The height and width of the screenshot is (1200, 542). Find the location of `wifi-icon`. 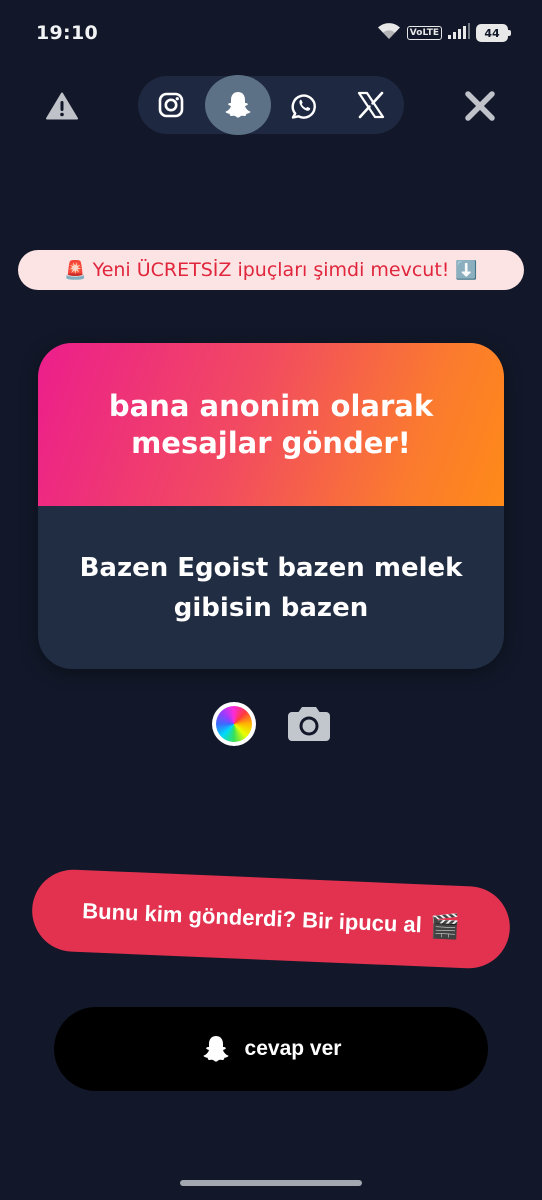

wifi-icon is located at coordinates (389, 33).